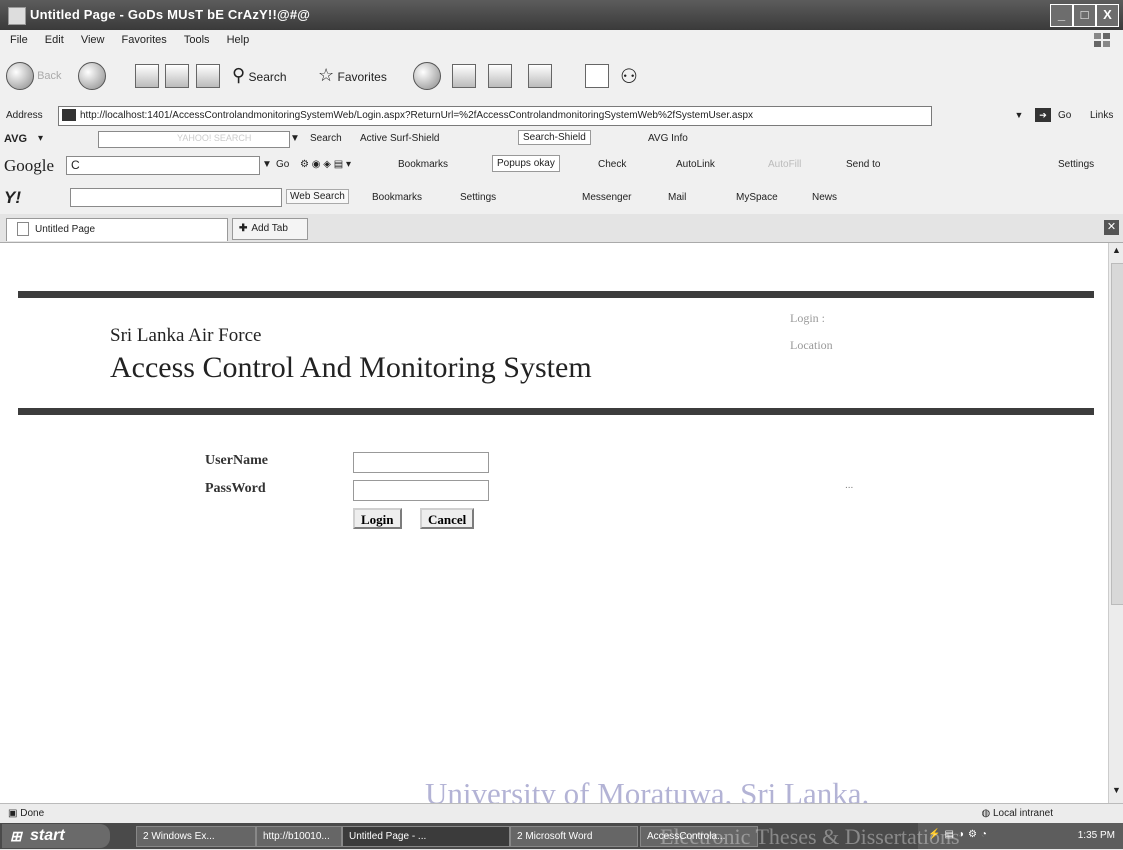  Describe the element at coordinates (1076, 164) in the screenshot. I see `google-settings: Settings` at that location.